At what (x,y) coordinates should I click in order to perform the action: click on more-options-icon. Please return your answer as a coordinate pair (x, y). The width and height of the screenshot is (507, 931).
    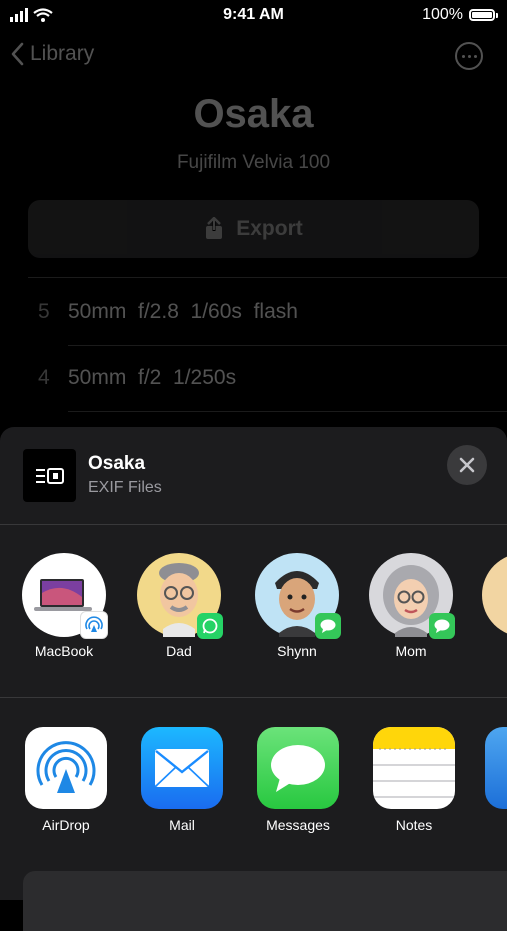
    Looking at the image, I should click on (469, 56).